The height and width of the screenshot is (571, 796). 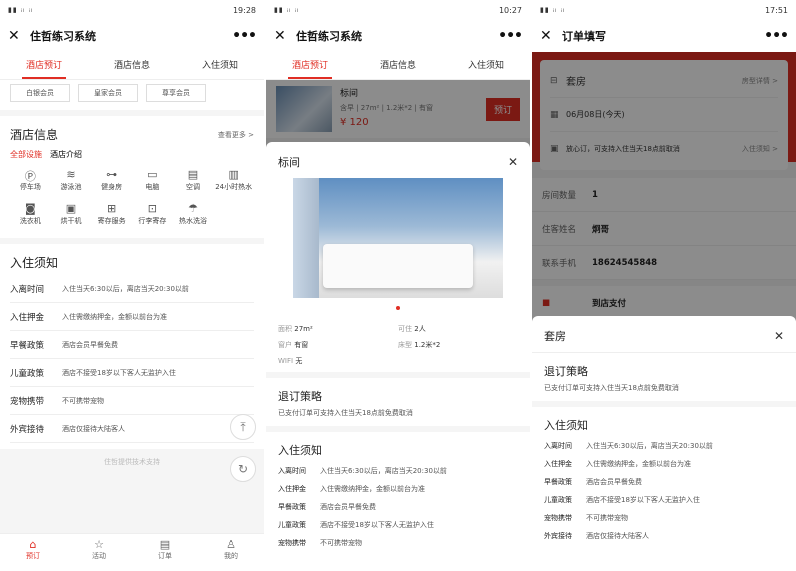 I want to click on facility-item: ⊶ 健身房, so click(x=111, y=180).